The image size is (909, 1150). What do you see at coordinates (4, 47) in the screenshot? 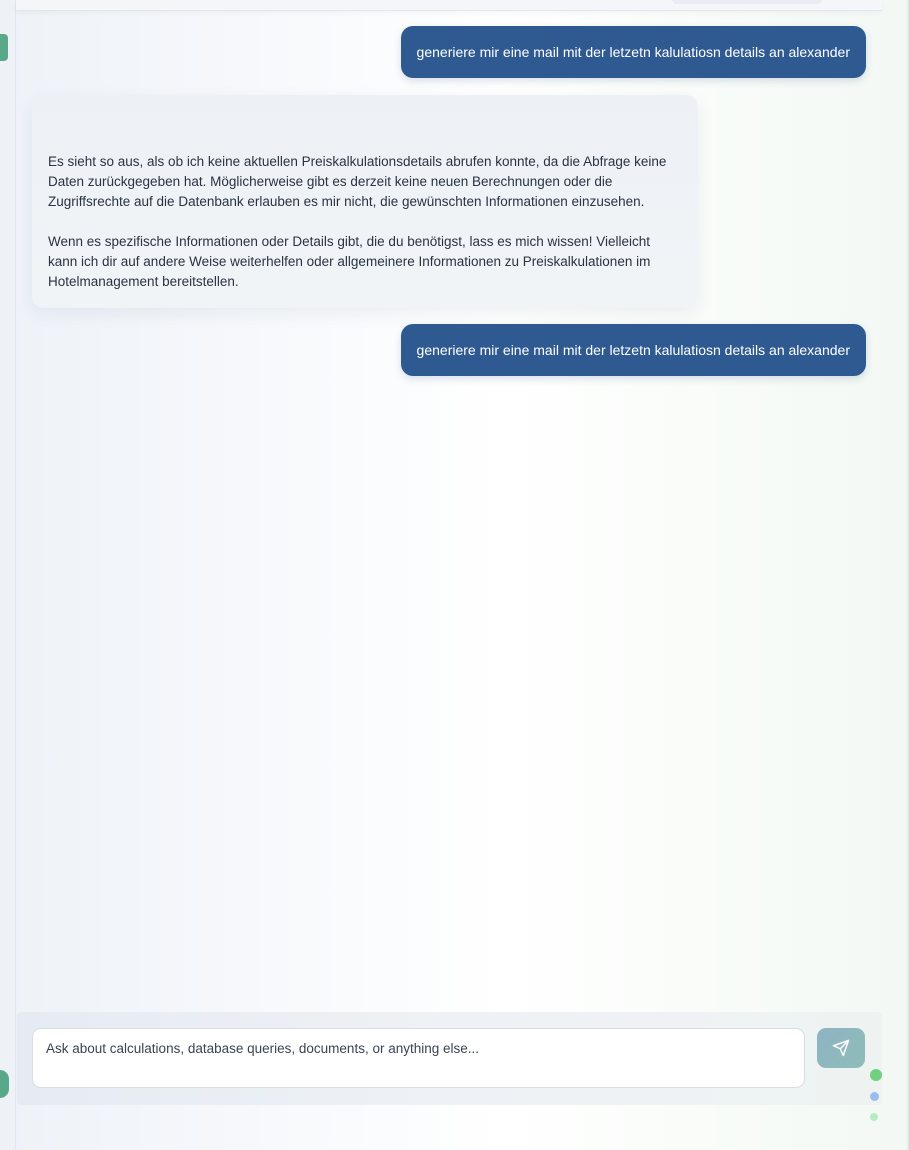
I see `sidebar-toggle-tab` at bounding box center [4, 47].